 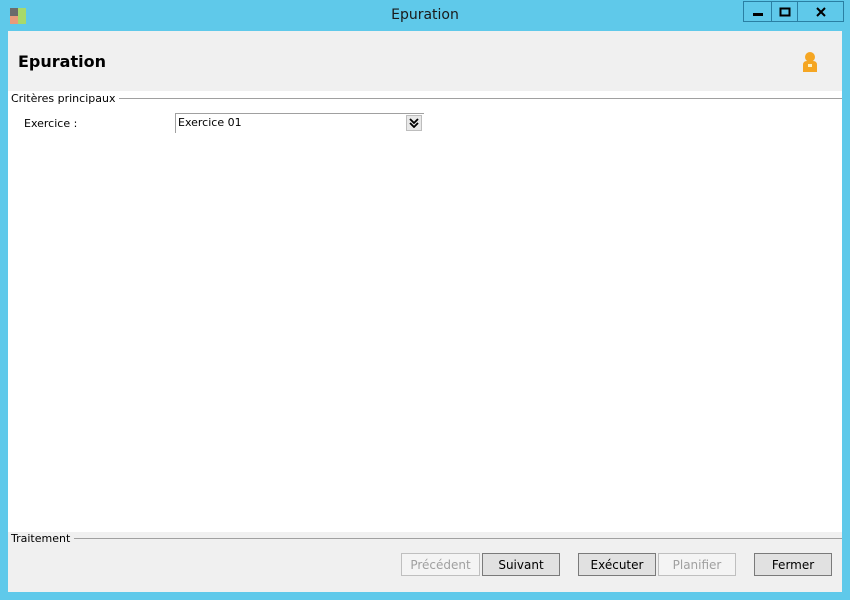 I want to click on maximize-button, so click(x=784, y=11).